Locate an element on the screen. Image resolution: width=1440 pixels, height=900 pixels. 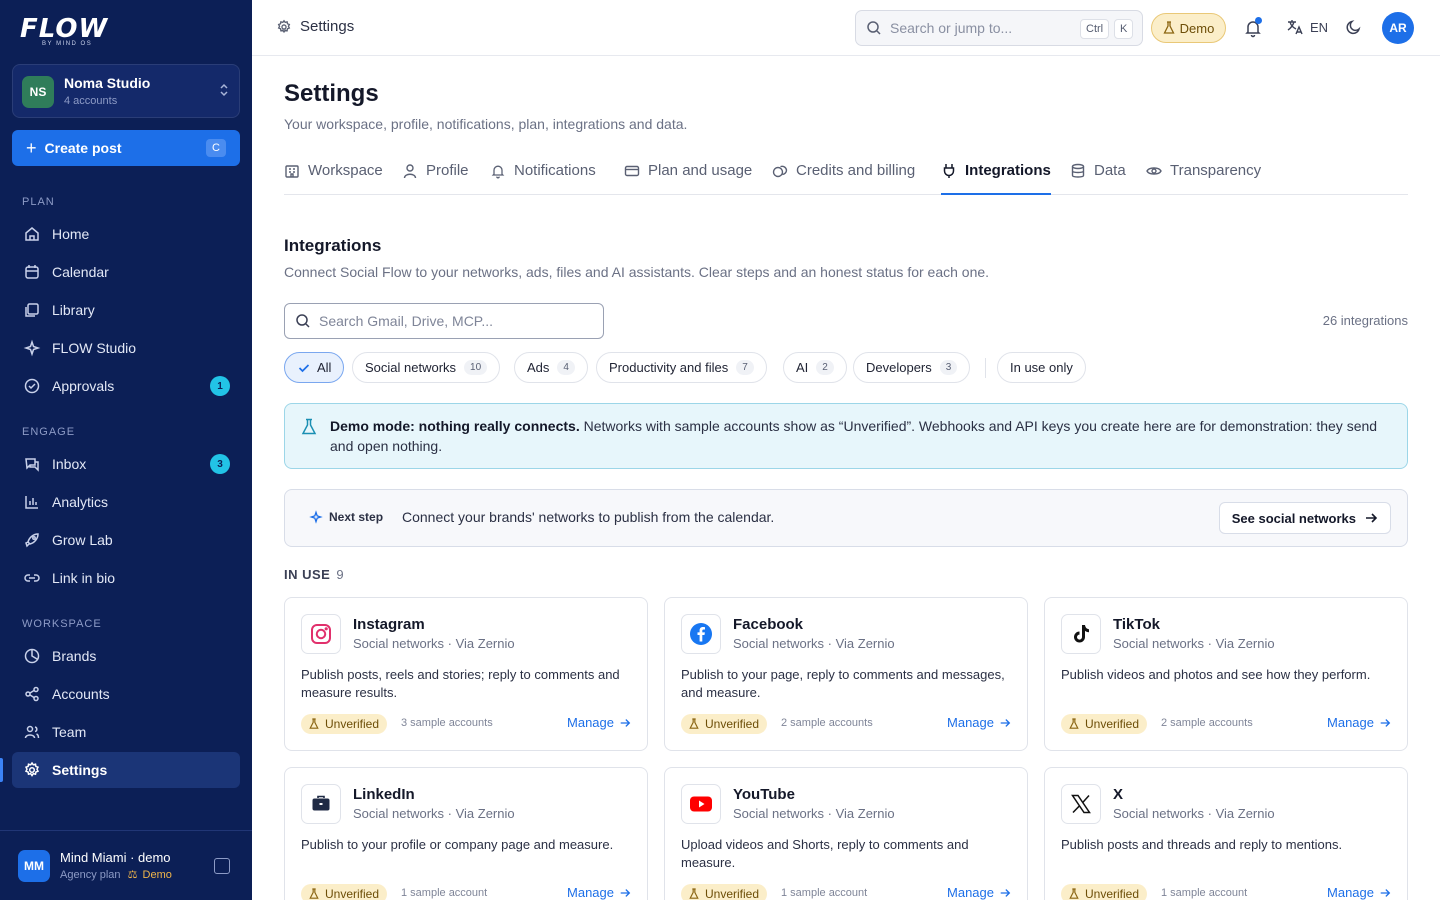
sidebar-item-flow-studio: FLOW Studio is located at coordinates (126, 348).